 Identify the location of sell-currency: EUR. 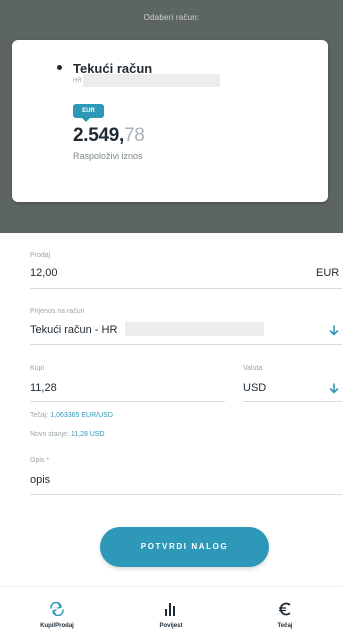
(328, 273).